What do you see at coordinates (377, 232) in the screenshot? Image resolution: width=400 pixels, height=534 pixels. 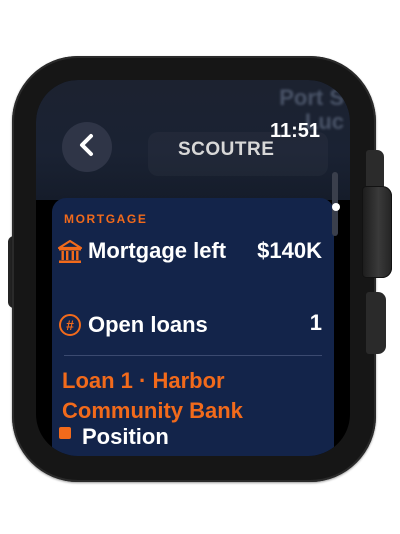 I see `digital-crown` at bounding box center [377, 232].